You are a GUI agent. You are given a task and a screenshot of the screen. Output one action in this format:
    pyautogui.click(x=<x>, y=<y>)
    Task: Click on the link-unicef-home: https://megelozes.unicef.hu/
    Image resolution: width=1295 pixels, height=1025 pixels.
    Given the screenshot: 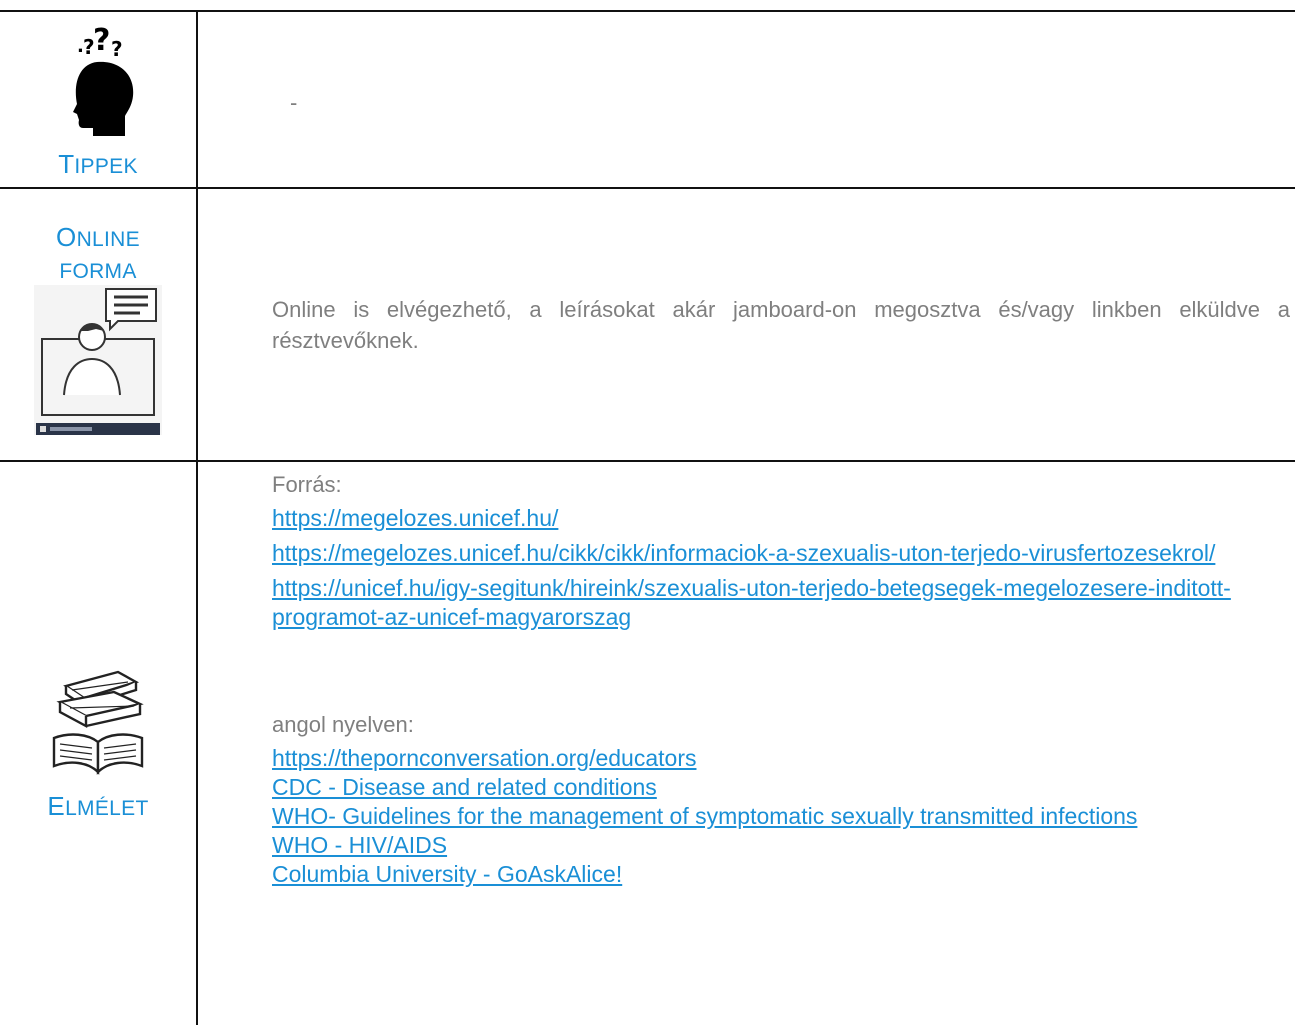 What is the action you would take?
    pyautogui.click(x=415, y=518)
    